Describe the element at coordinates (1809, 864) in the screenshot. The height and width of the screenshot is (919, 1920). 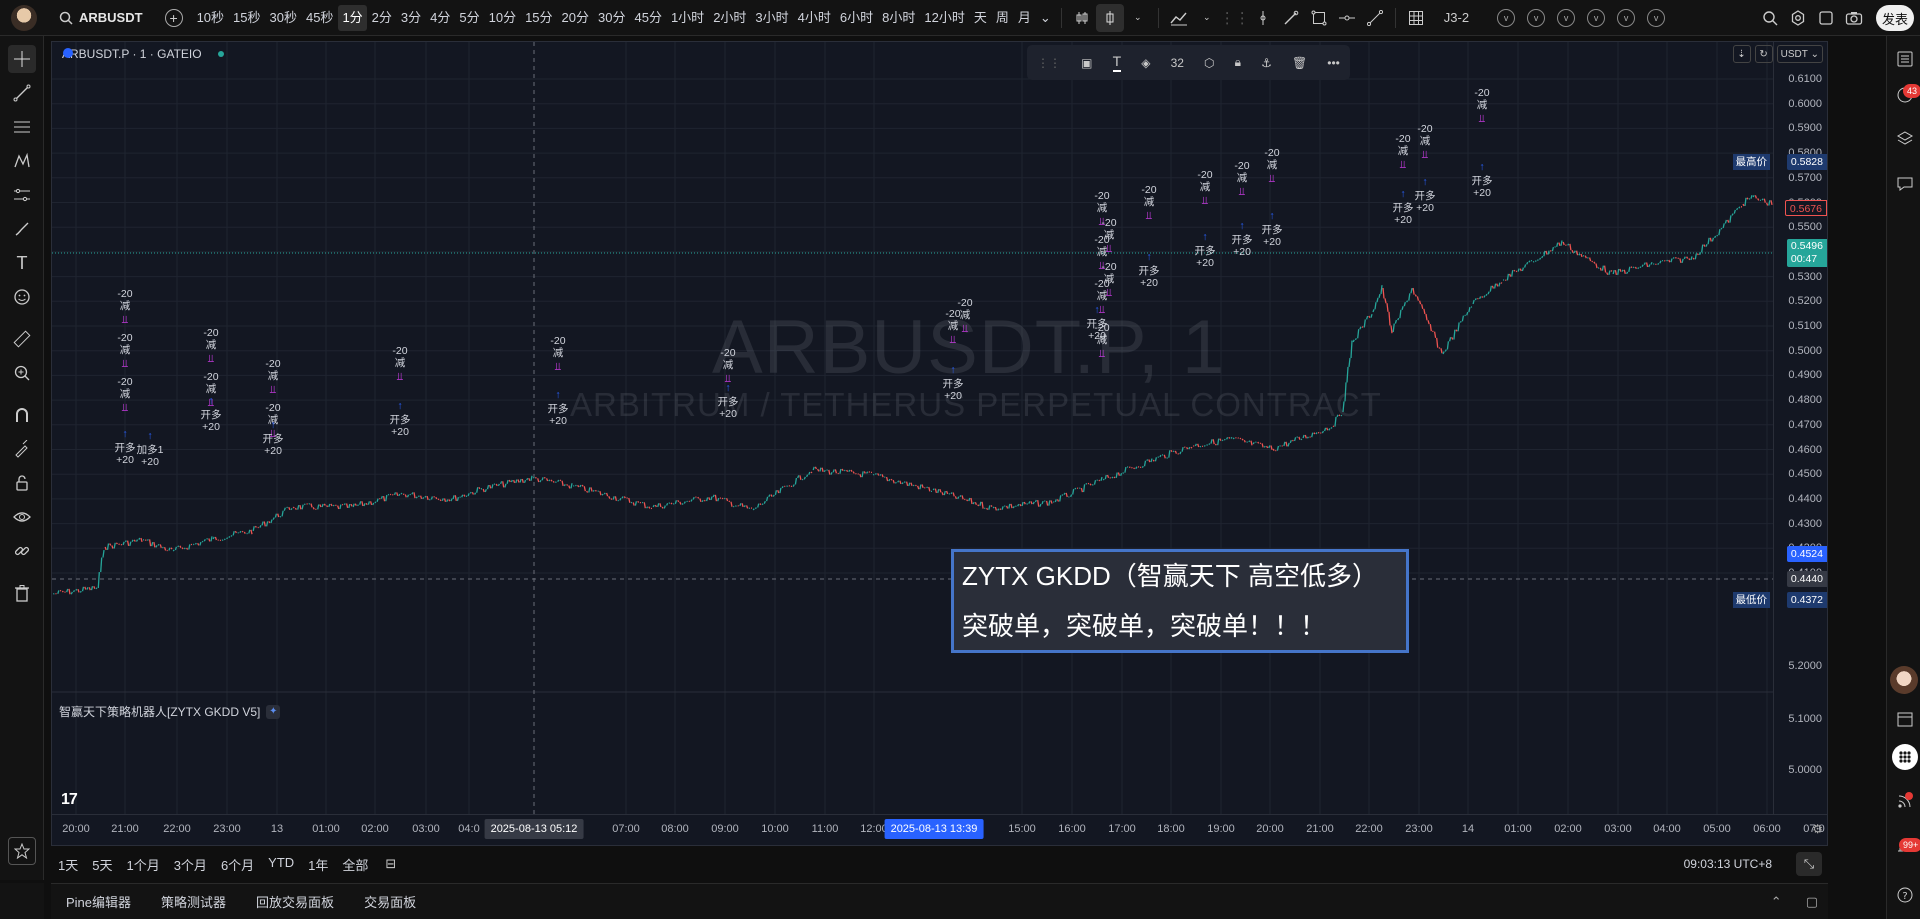
I see `maximize-panel-icon: ⤡` at that location.